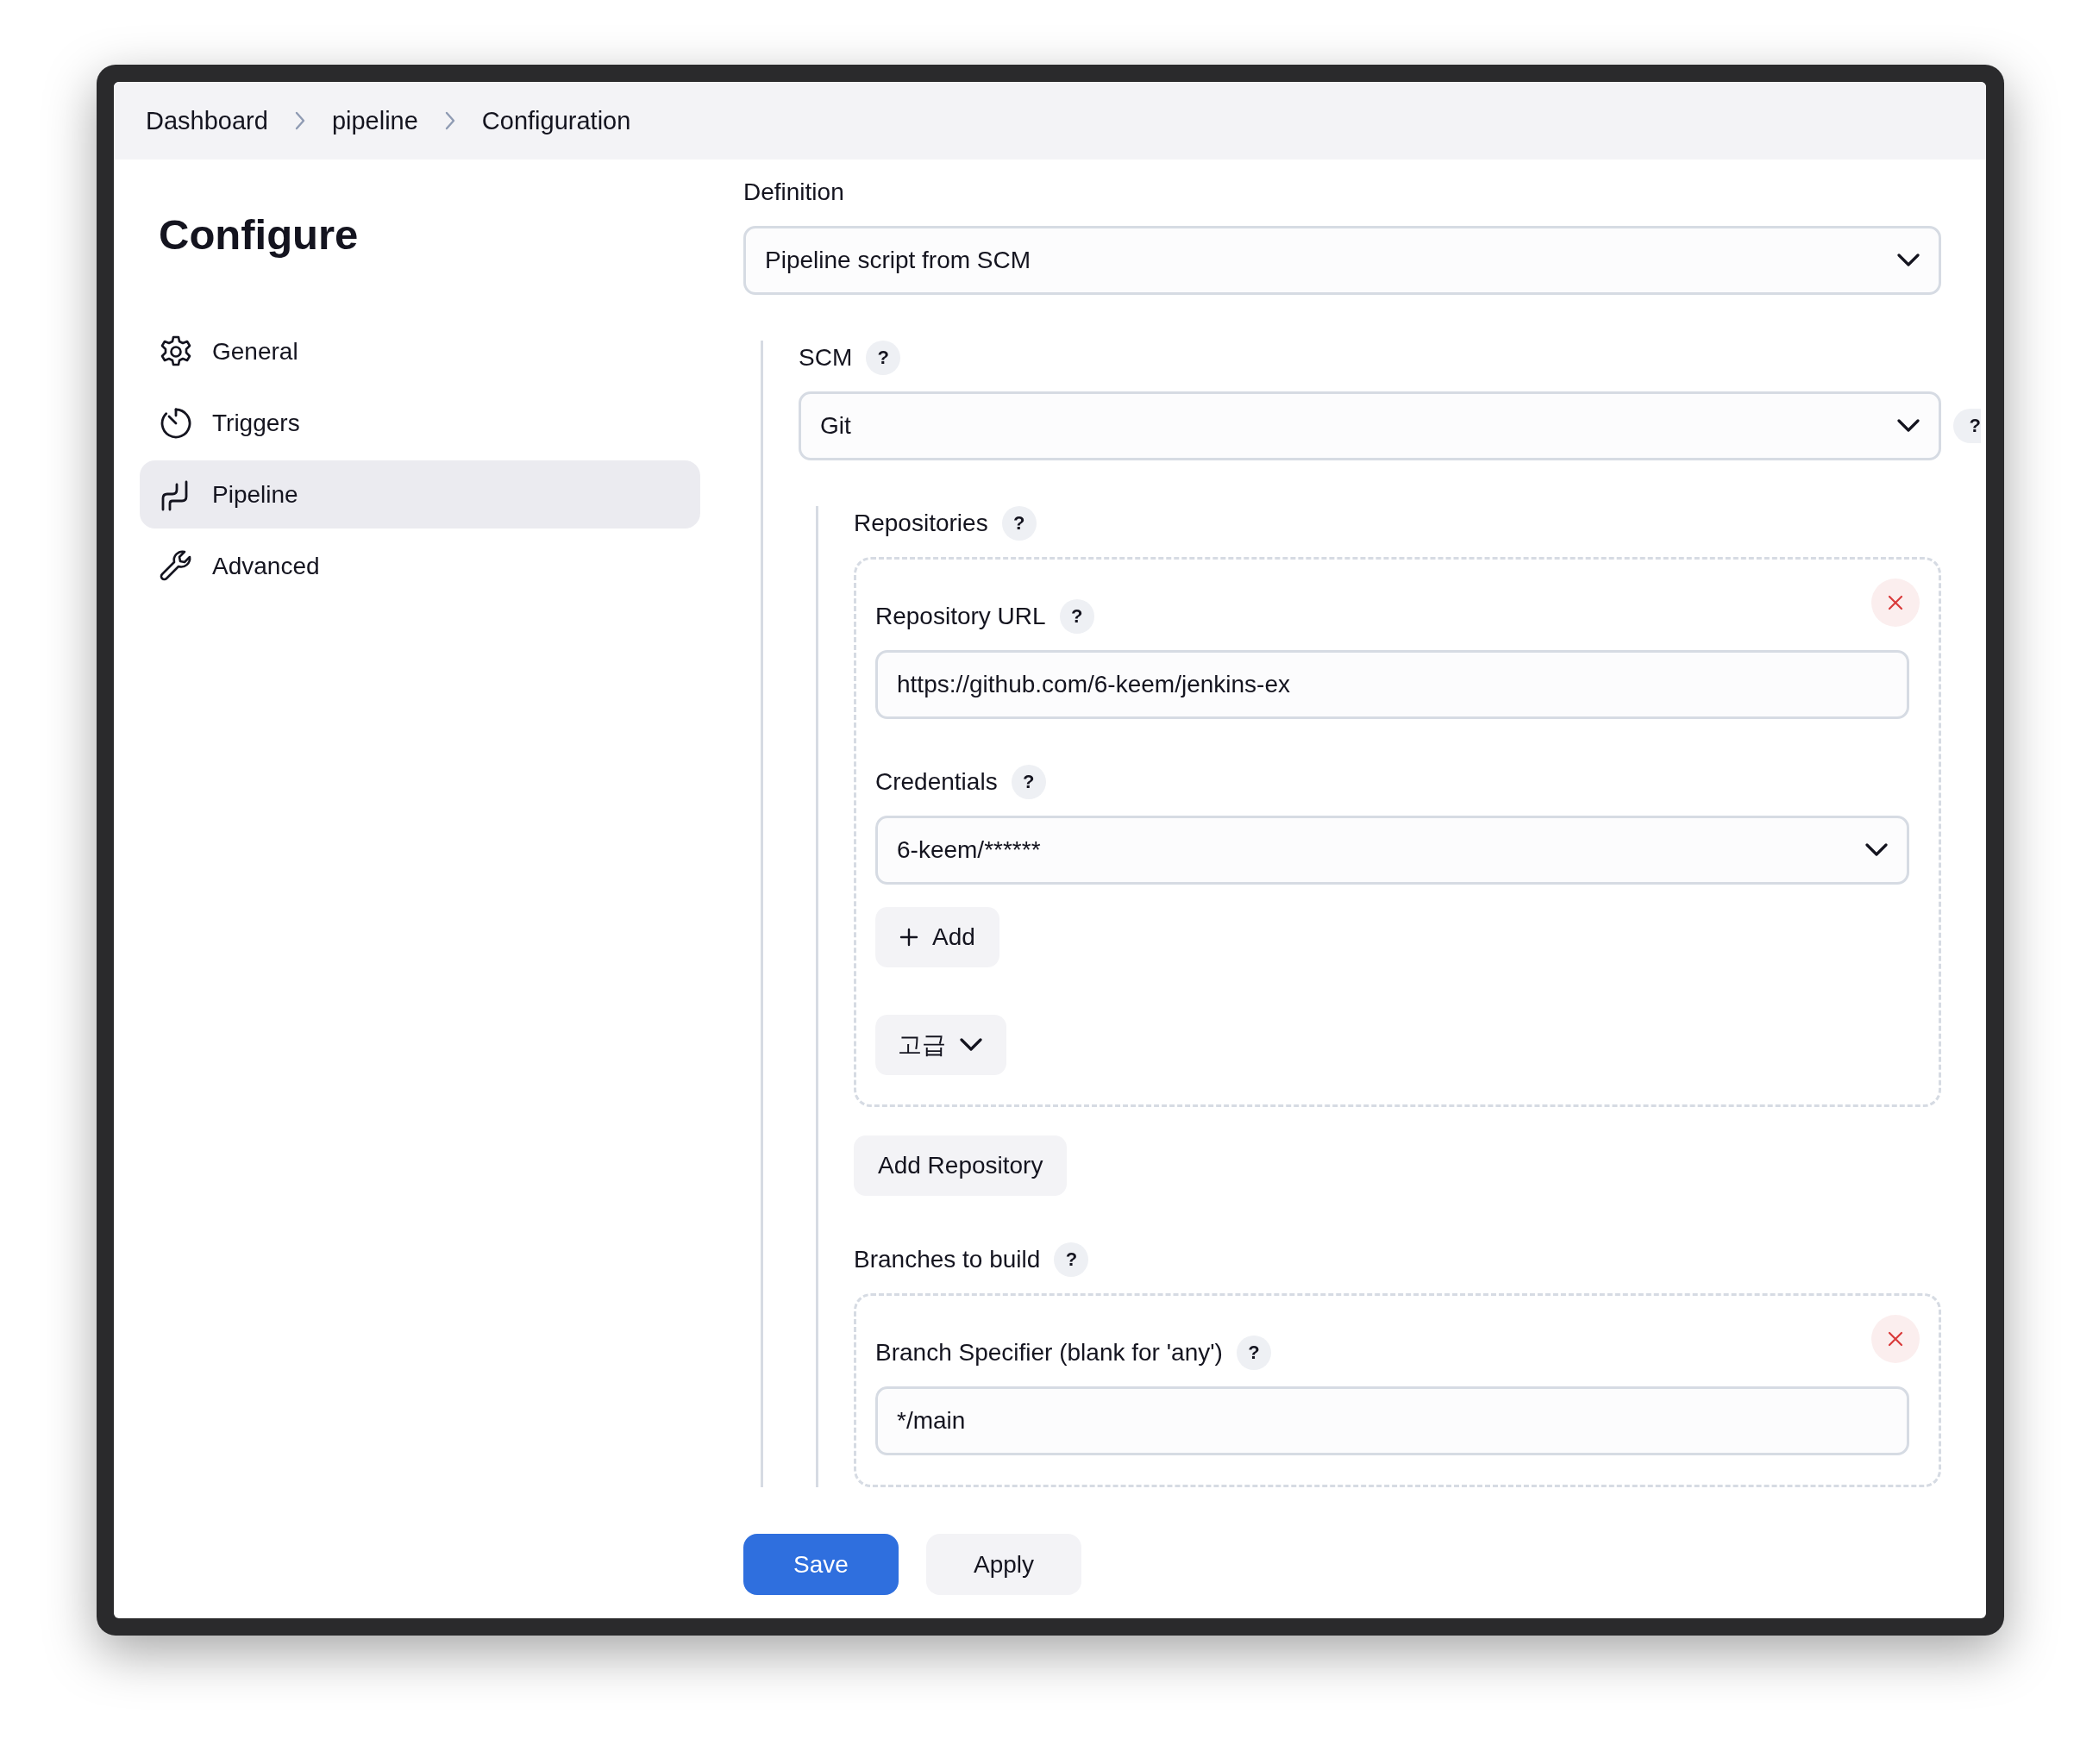  I want to click on advanced-button: 고급, so click(940, 1045).